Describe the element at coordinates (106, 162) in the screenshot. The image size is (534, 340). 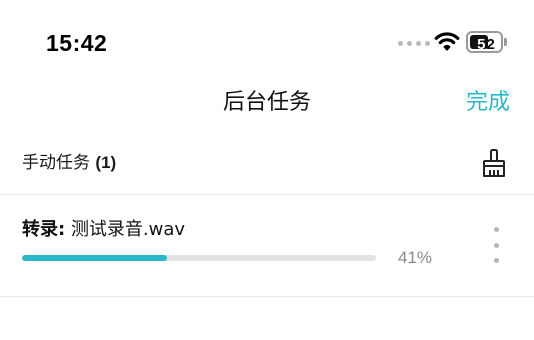
I see `section-count: (1)` at that location.